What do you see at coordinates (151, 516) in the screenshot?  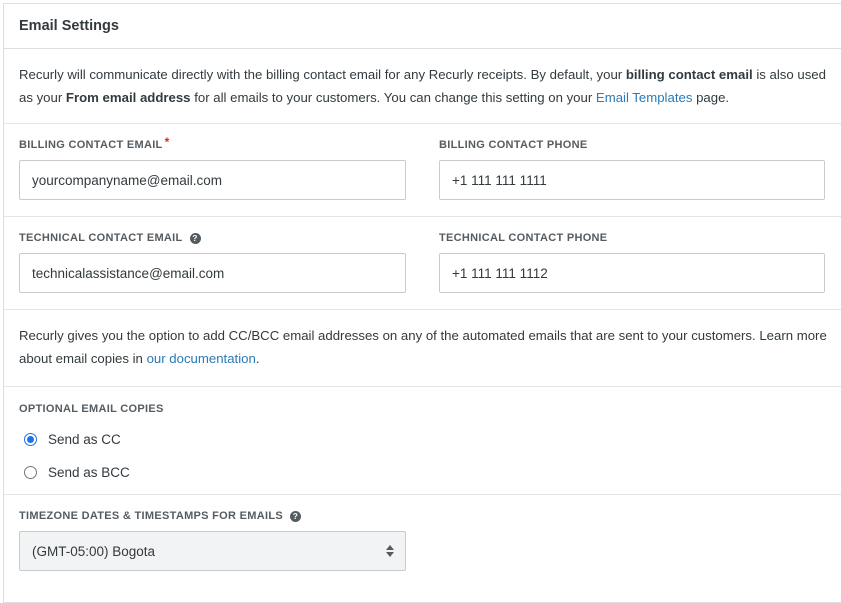 I see `timezone-label-text: TIMEZONE DATES & TIMESTAMPS FOR EMAILS` at bounding box center [151, 516].